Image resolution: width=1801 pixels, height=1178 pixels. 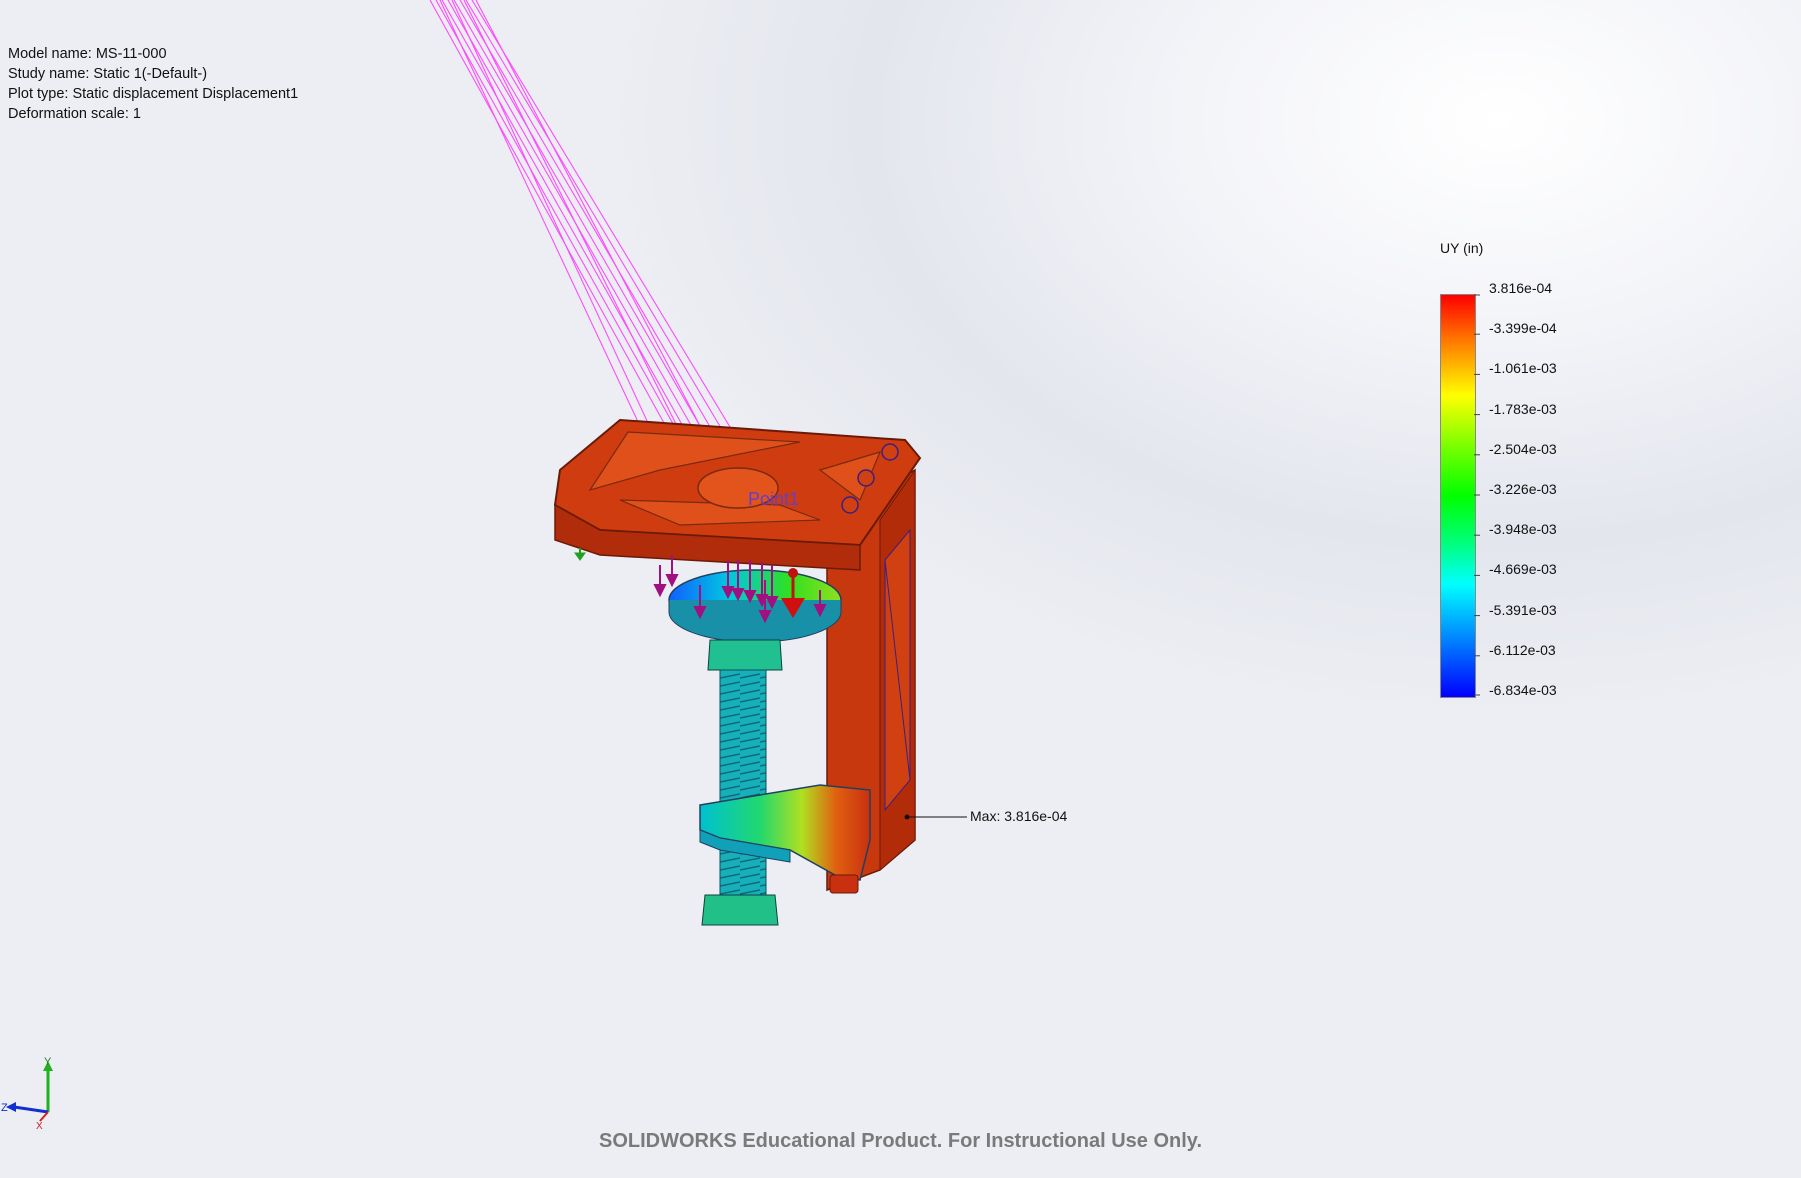 I want to click on legend-value-8: -5.391e-03, so click(x=1523, y=609).